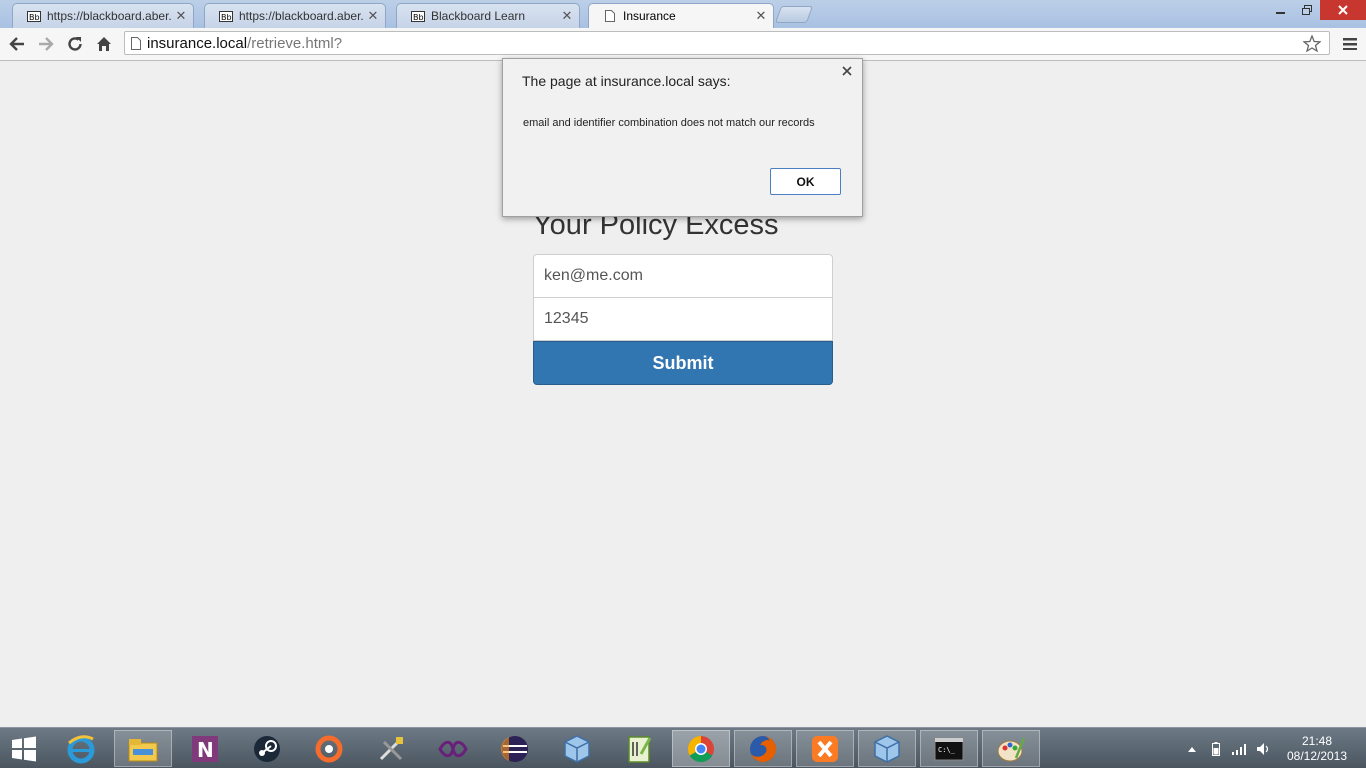  What do you see at coordinates (727, 43) in the screenshot?
I see `address-bar: insurance.local/retrieve.html?` at bounding box center [727, 43].